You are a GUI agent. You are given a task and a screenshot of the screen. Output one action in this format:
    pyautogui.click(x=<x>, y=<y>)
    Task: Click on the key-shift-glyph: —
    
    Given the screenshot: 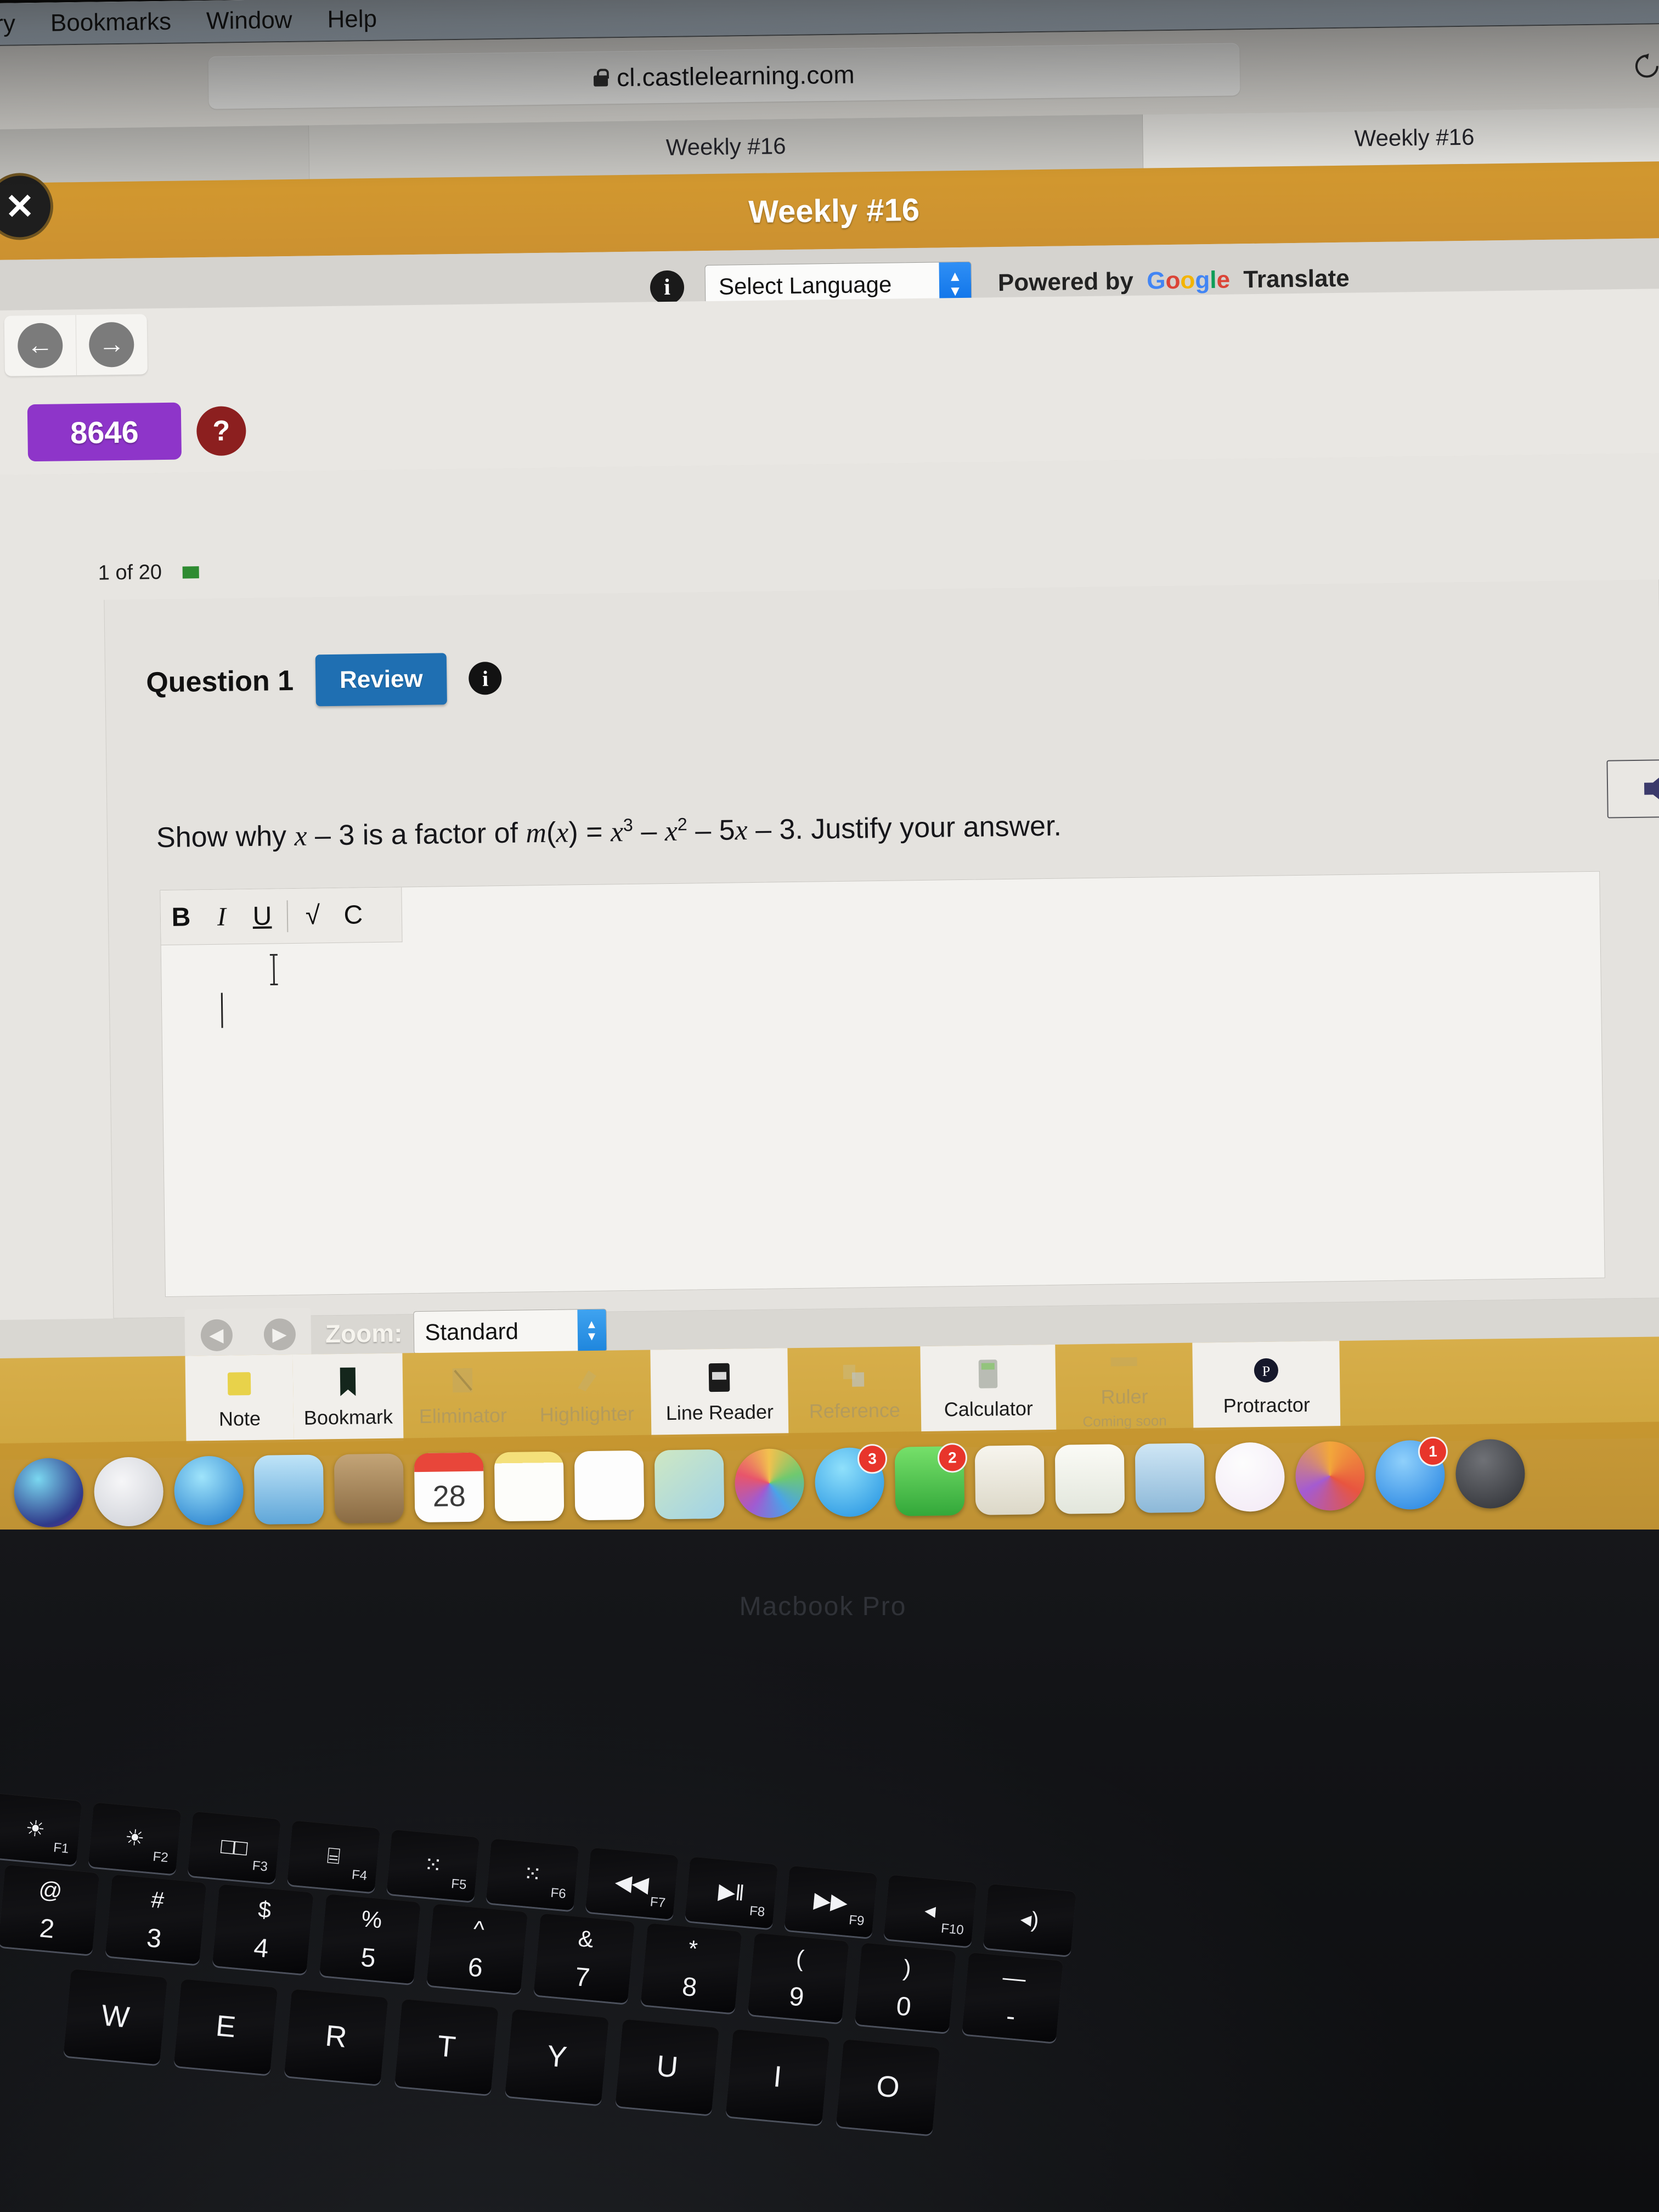 What is the action you would take?
    pyautogui.click(x=1014, y=1978)
    